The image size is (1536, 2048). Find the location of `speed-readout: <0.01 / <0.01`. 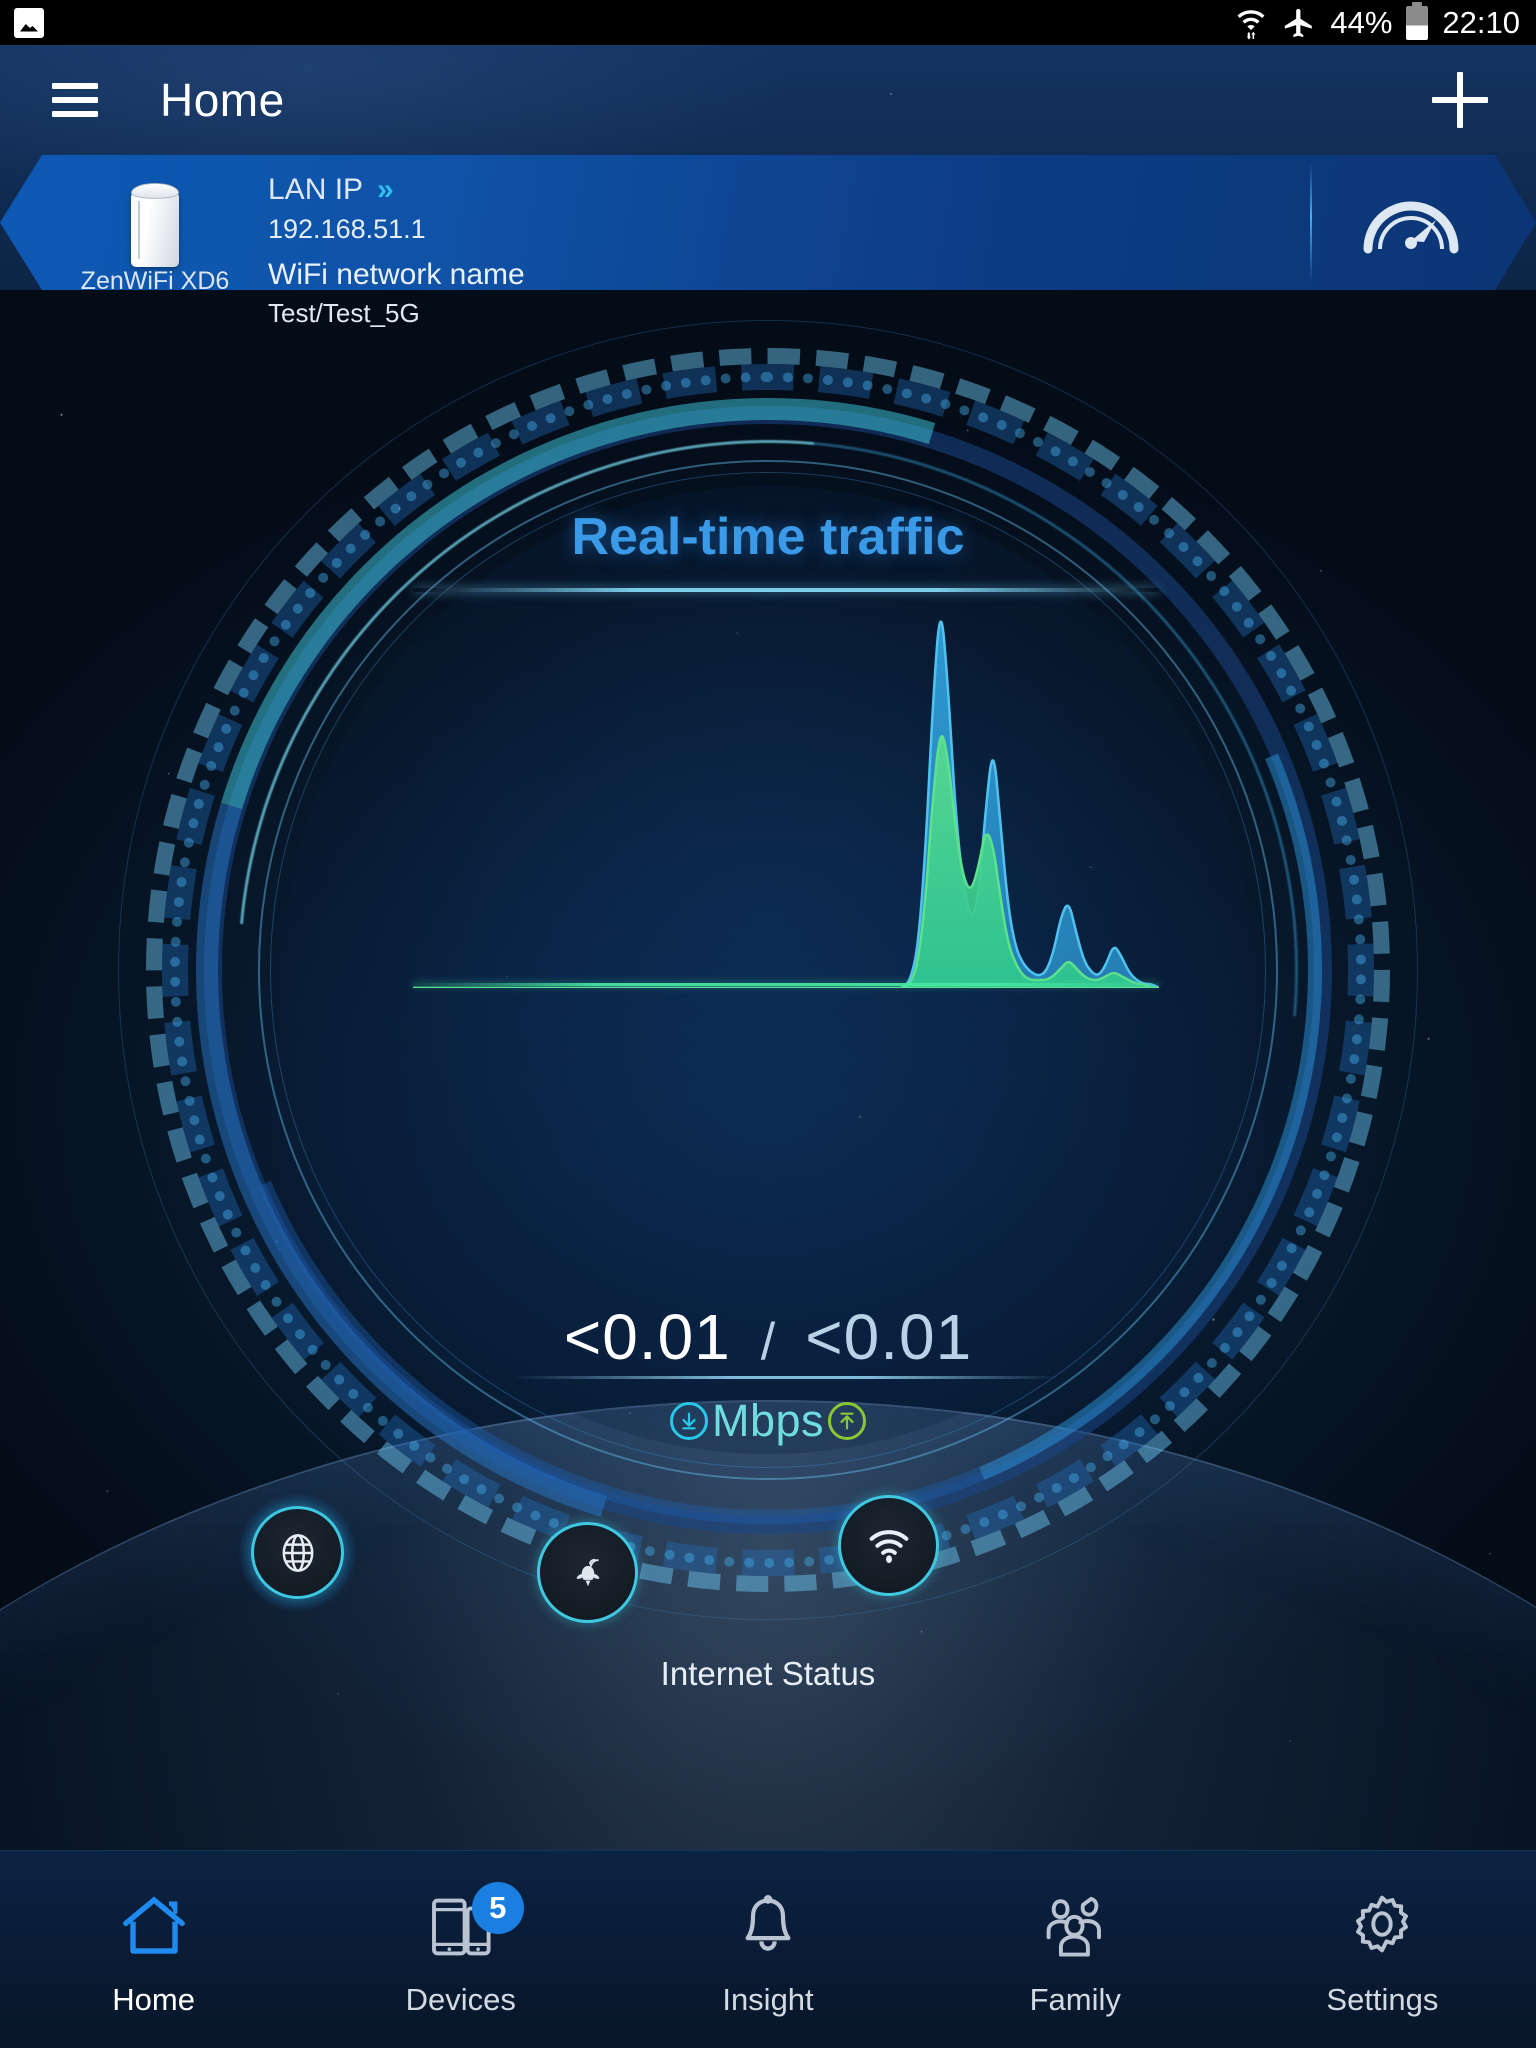

speed-readout: <0.01 / <0.01 is located at coordinates (768, 1337).